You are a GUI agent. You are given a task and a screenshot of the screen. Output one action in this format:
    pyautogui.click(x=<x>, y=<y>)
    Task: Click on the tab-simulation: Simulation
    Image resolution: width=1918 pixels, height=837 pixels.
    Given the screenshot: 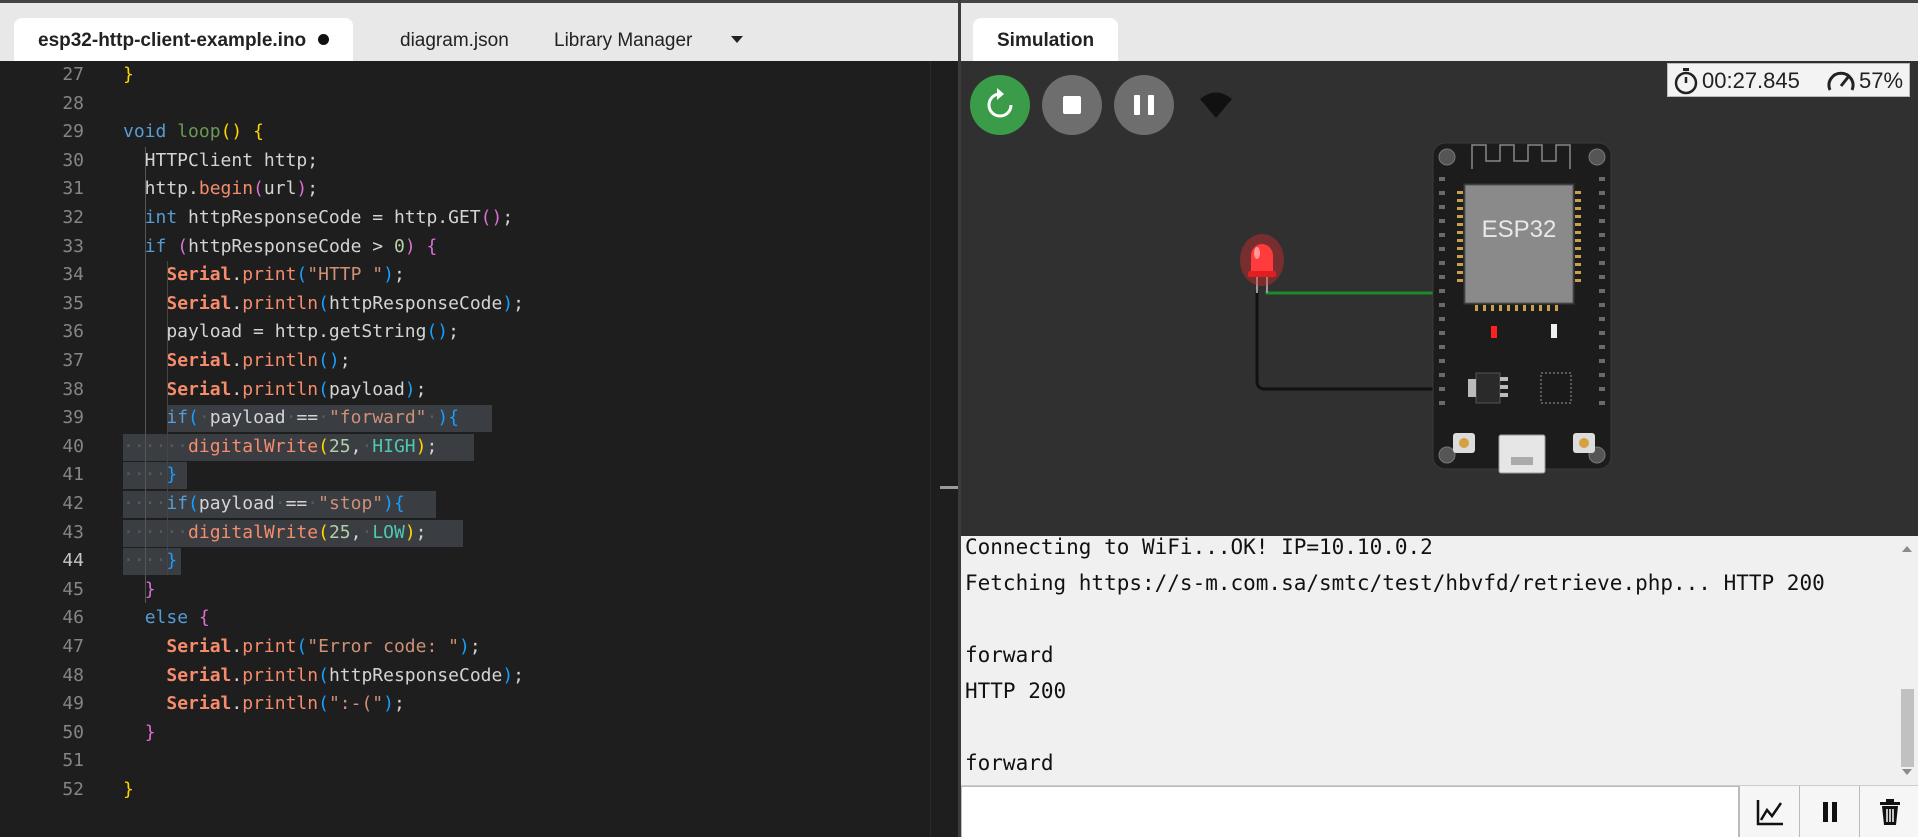 What is the action you would take?
    pyautogui.click(x=1046, y=41)
    